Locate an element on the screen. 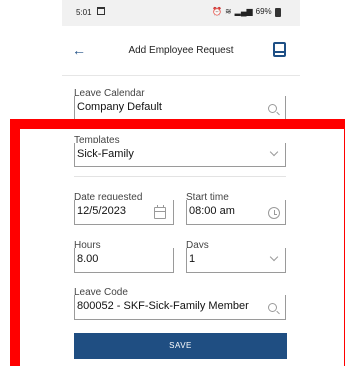  calendar-icon is located at coordinates (160, 212).